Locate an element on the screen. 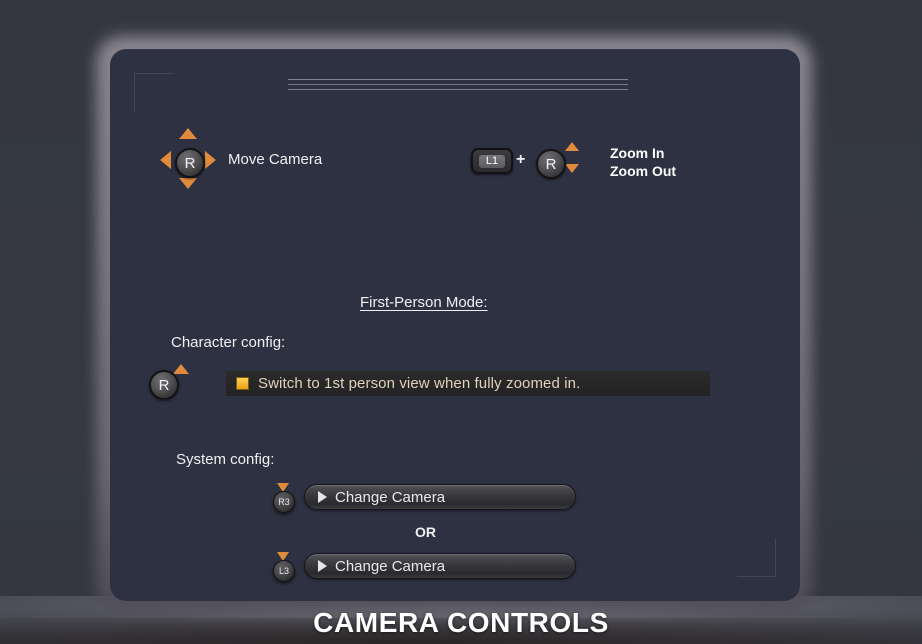 This screenshot has width=922, height=644. zoom-out-label: Zoom Out is located at coordinates (643, 171).